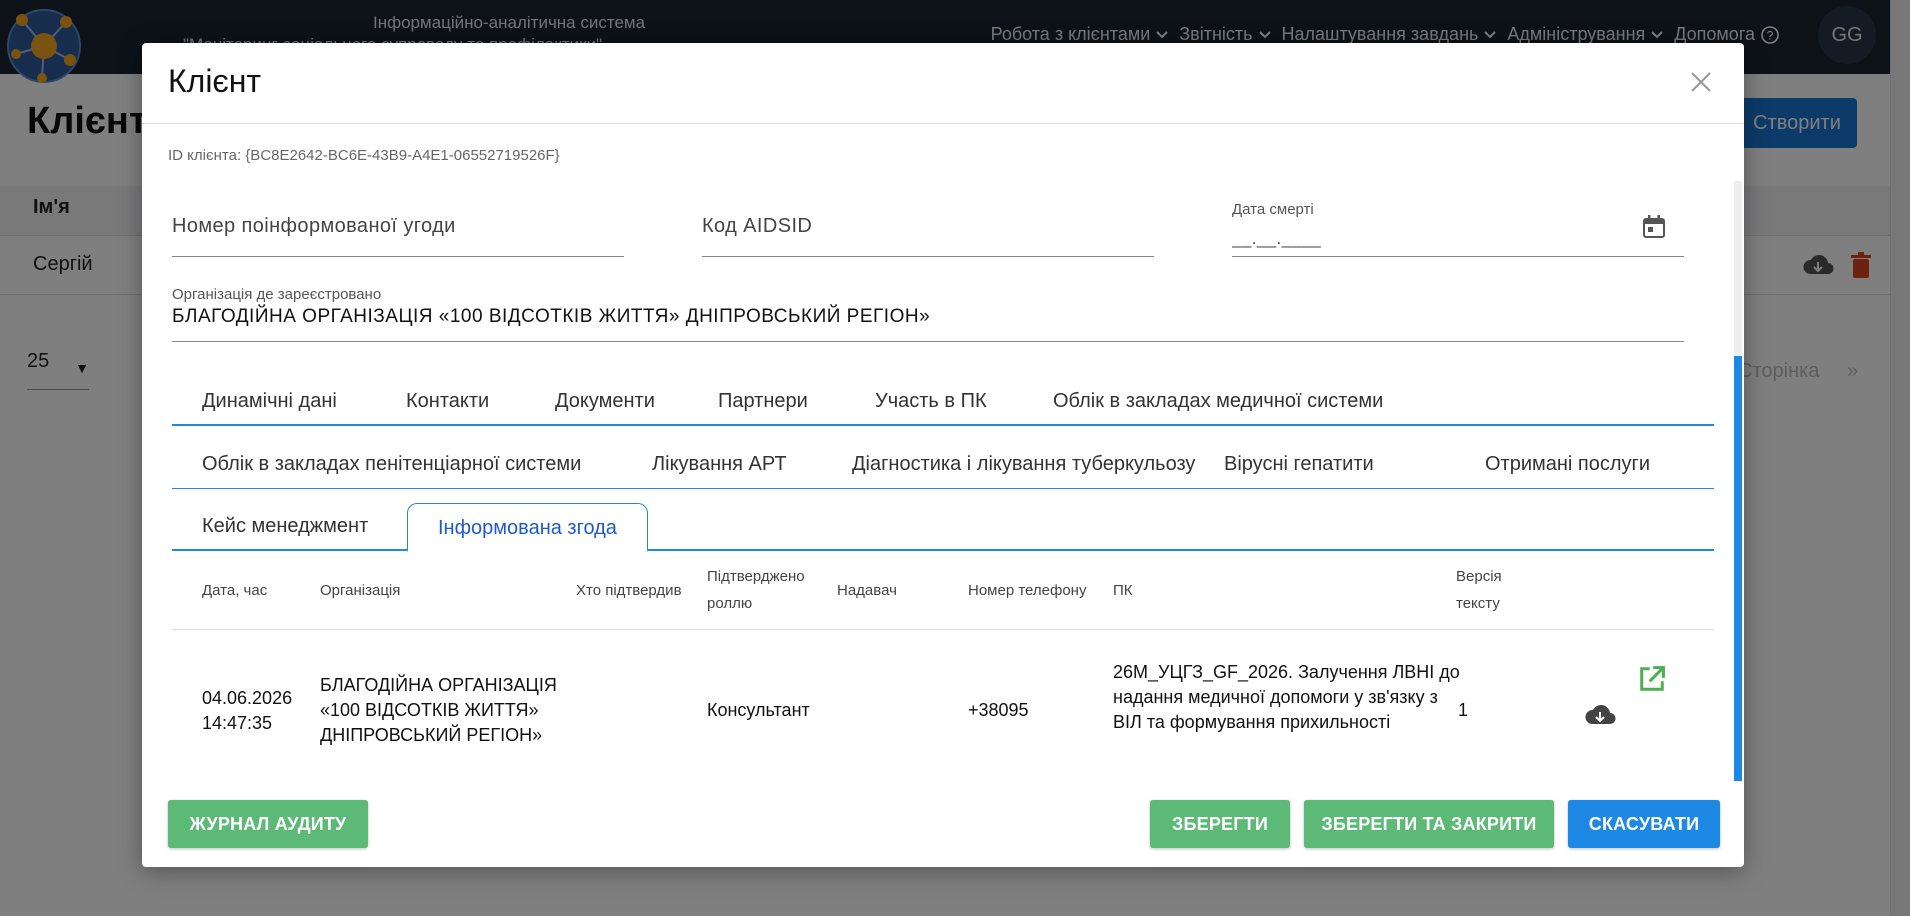 Image resolution: width=1910 pixels, height=916 pixels. Describe the element at coordinates (758, 710) in the screenshot. I see `cell-role: Консультант` at that location.